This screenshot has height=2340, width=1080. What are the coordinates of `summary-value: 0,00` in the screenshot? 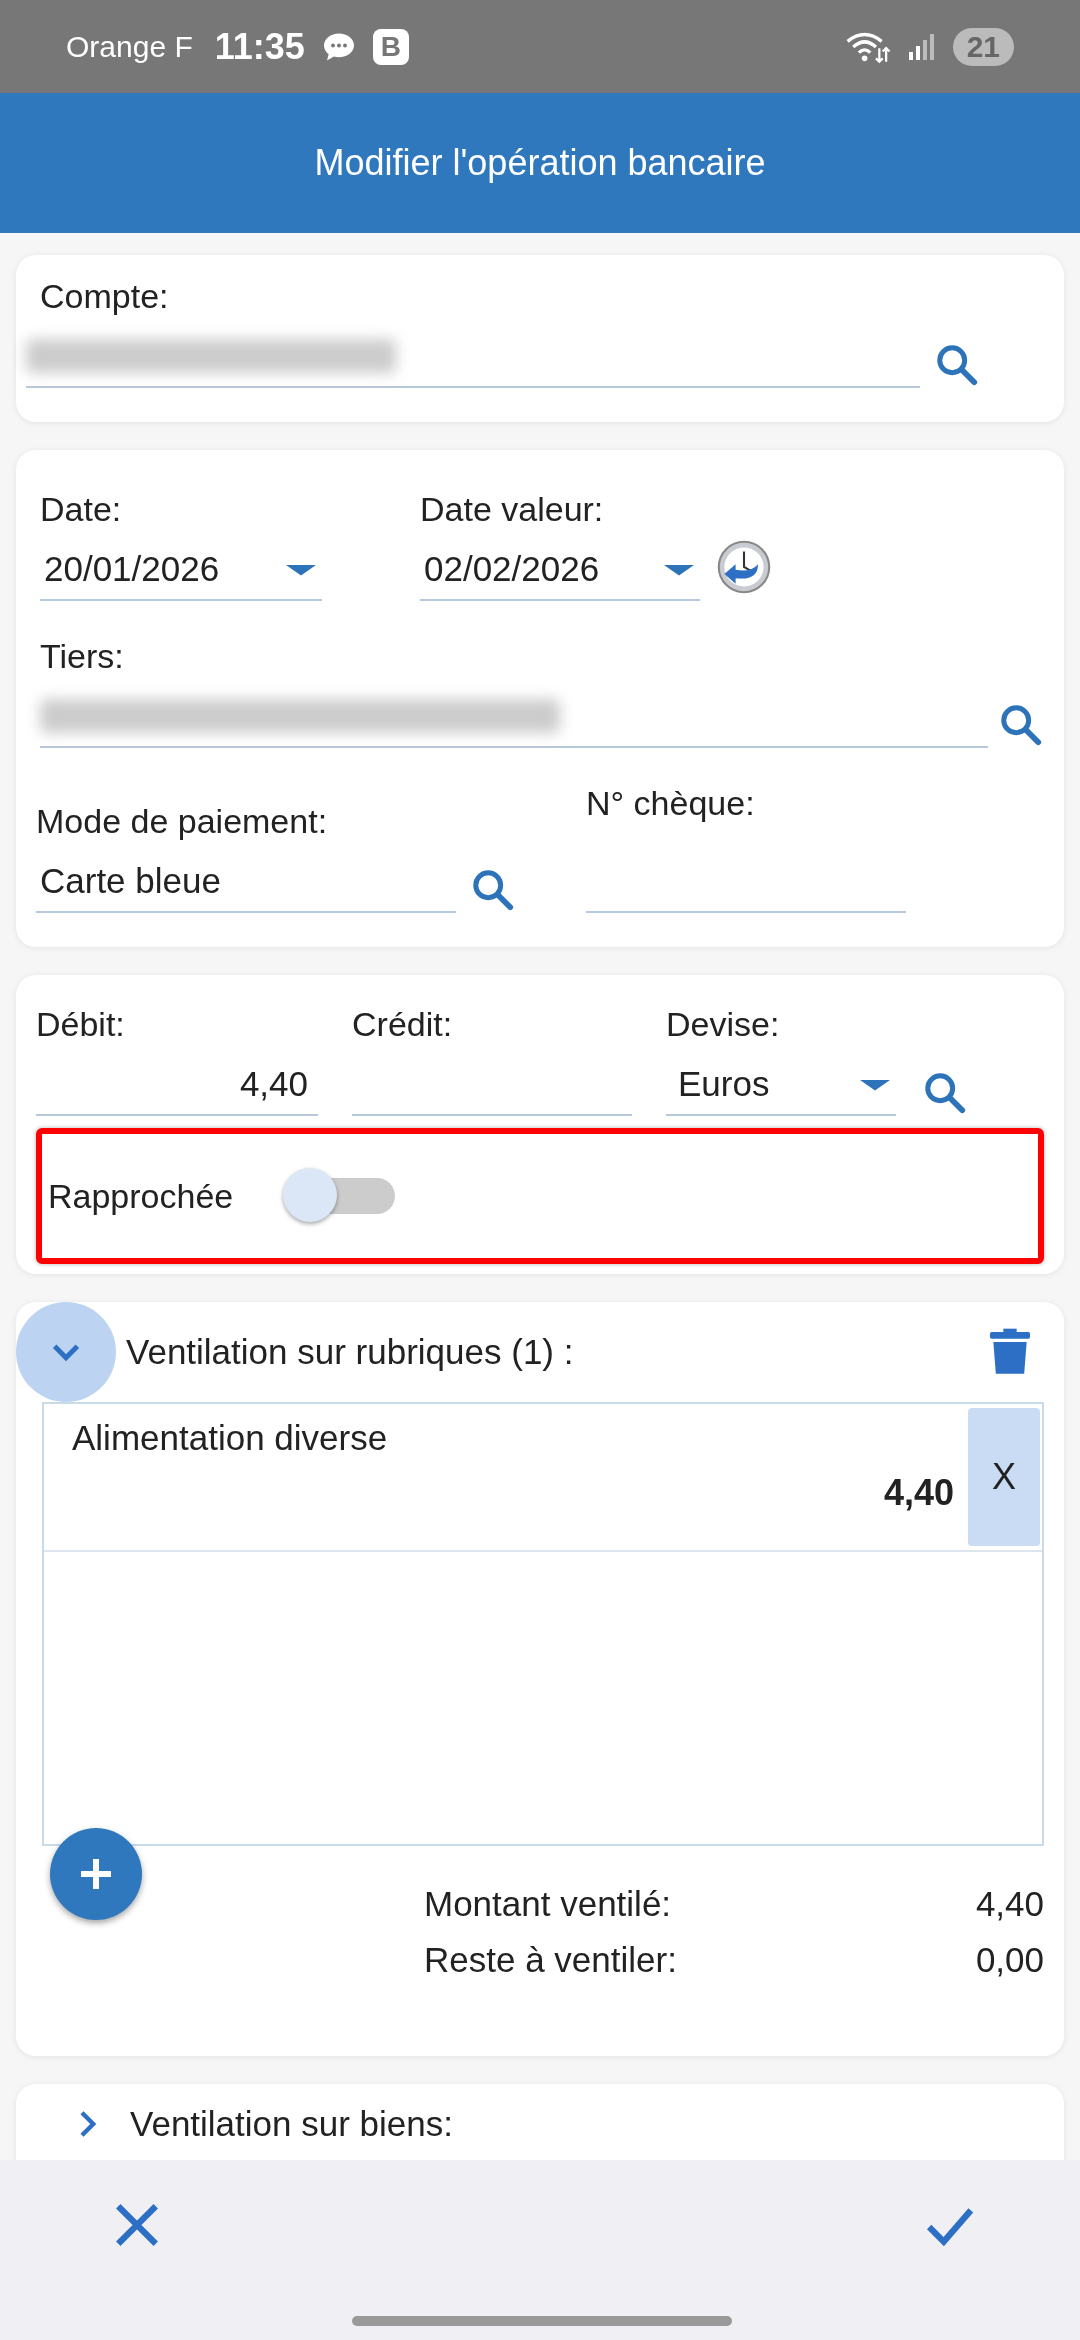 It's located at (1009, 1960).